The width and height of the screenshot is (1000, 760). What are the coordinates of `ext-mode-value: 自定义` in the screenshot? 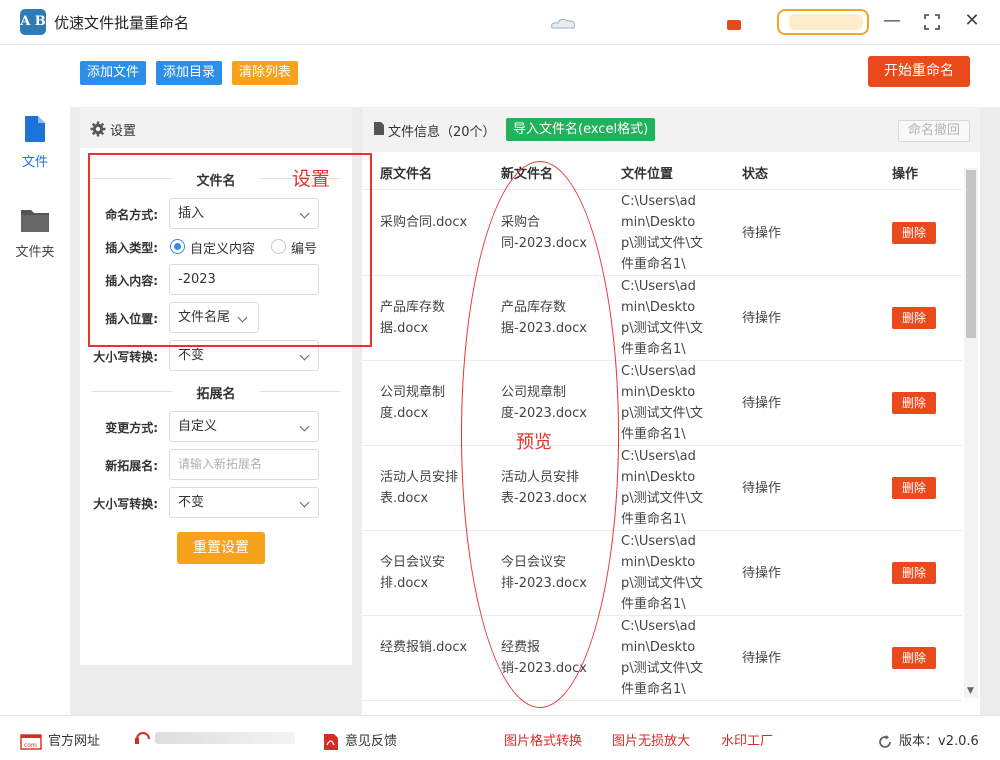 It's located at (198, 426).